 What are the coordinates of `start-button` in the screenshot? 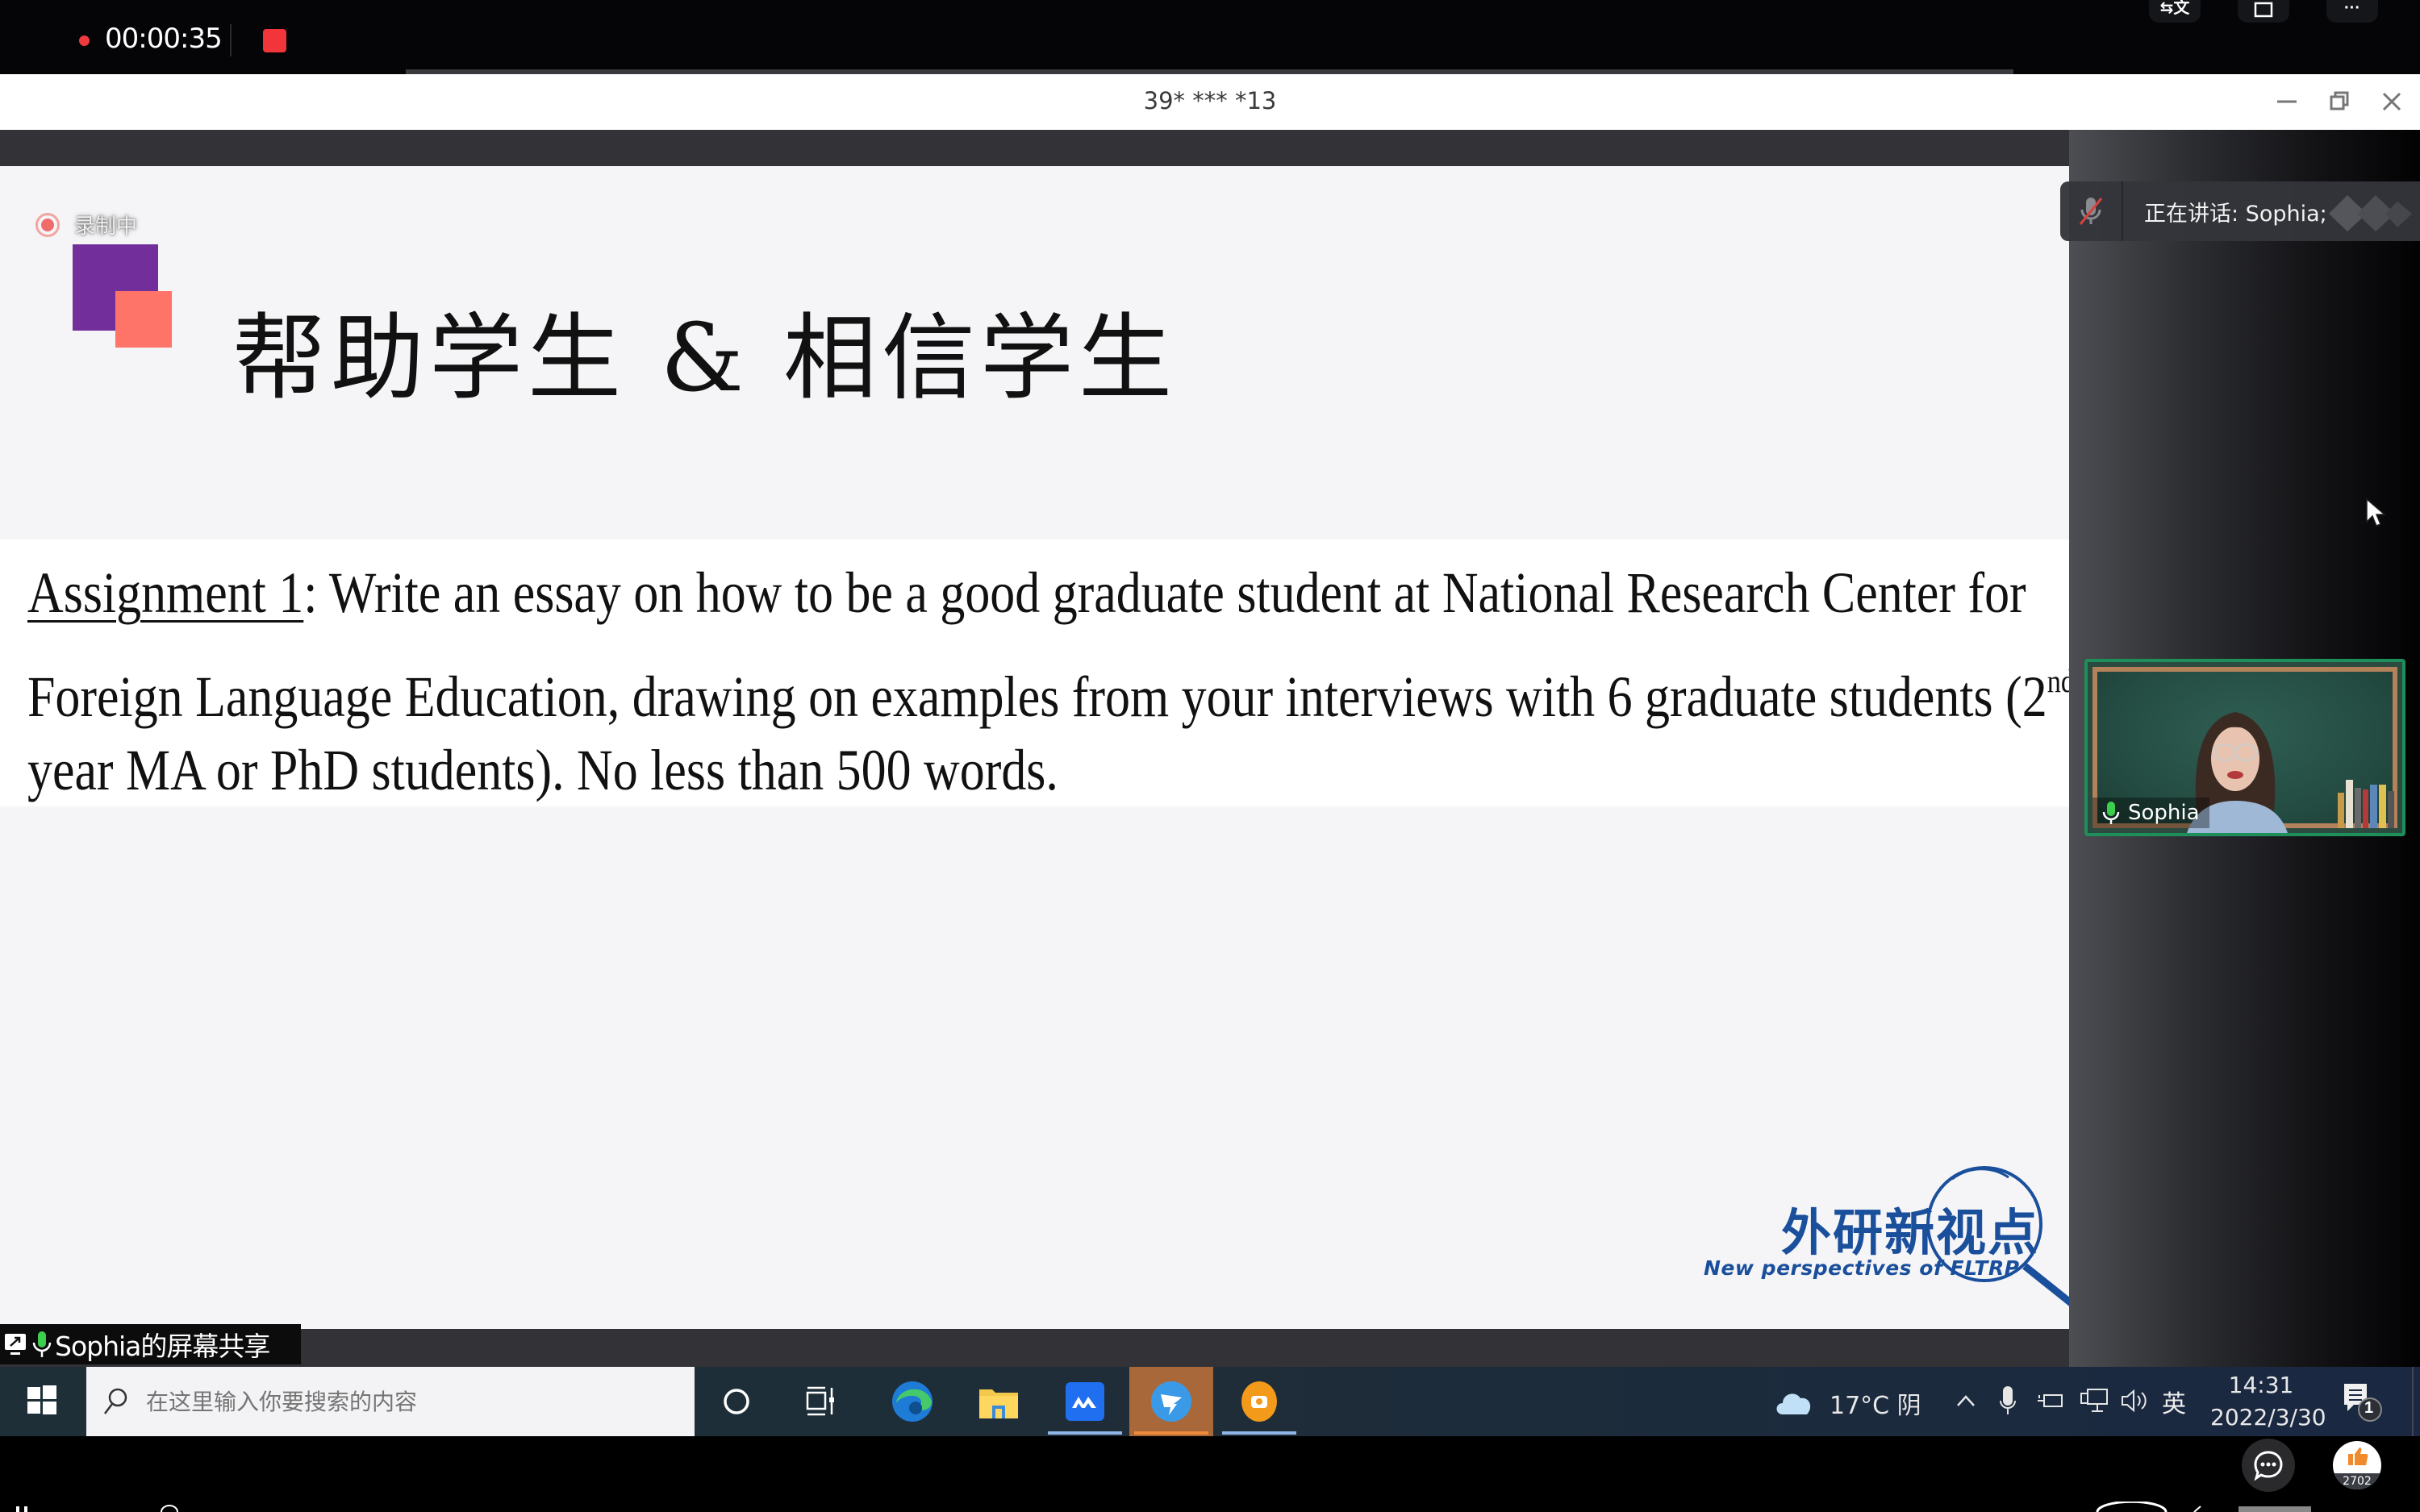 It's located at (42, 1400).